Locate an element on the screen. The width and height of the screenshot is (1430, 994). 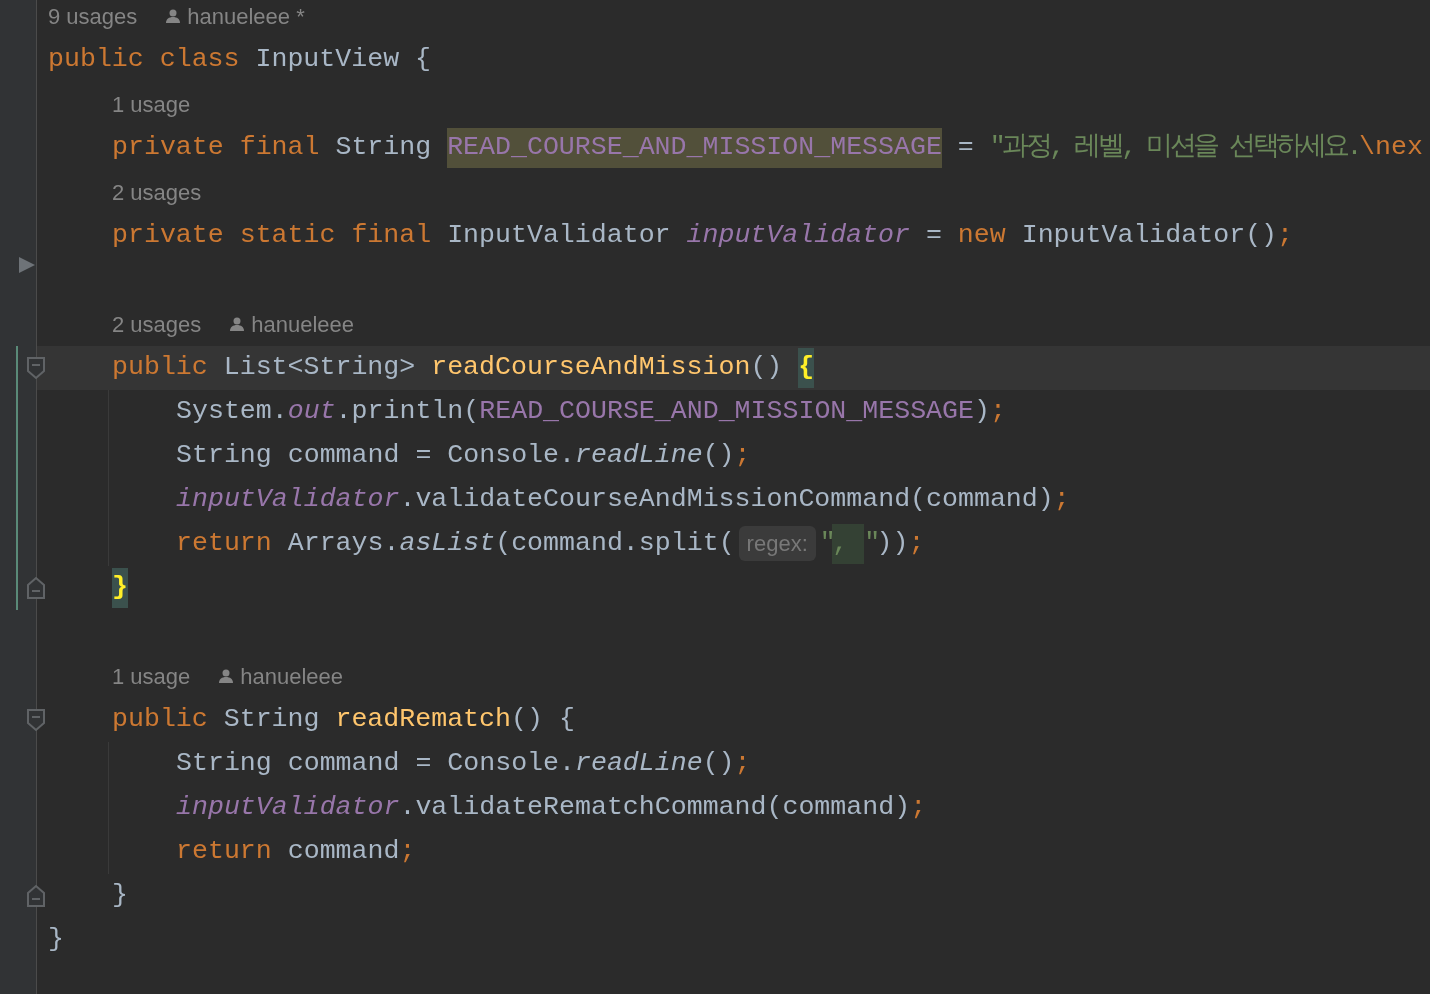
code-text: System. is located at coordinates (232, 412).